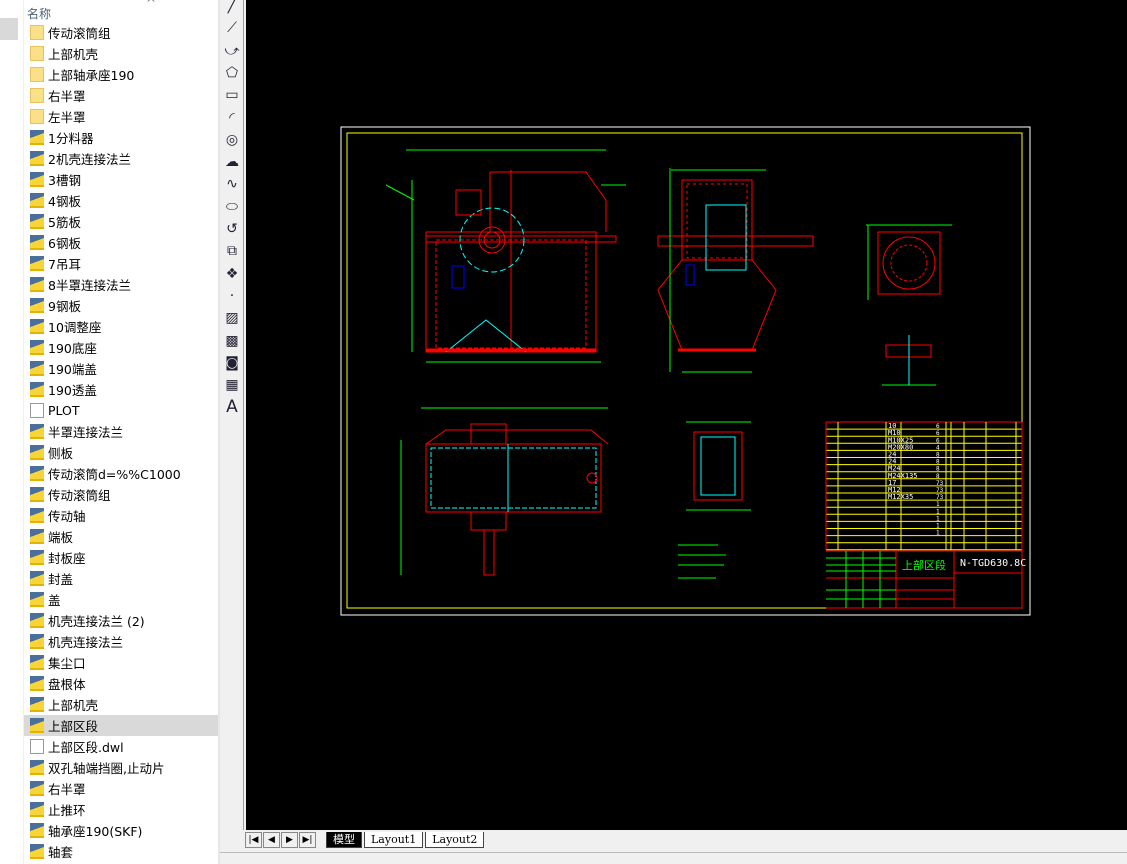 This screenshot has width=1127, height=864. I want to click on layout-tab: Layout1, so click(394, 839).